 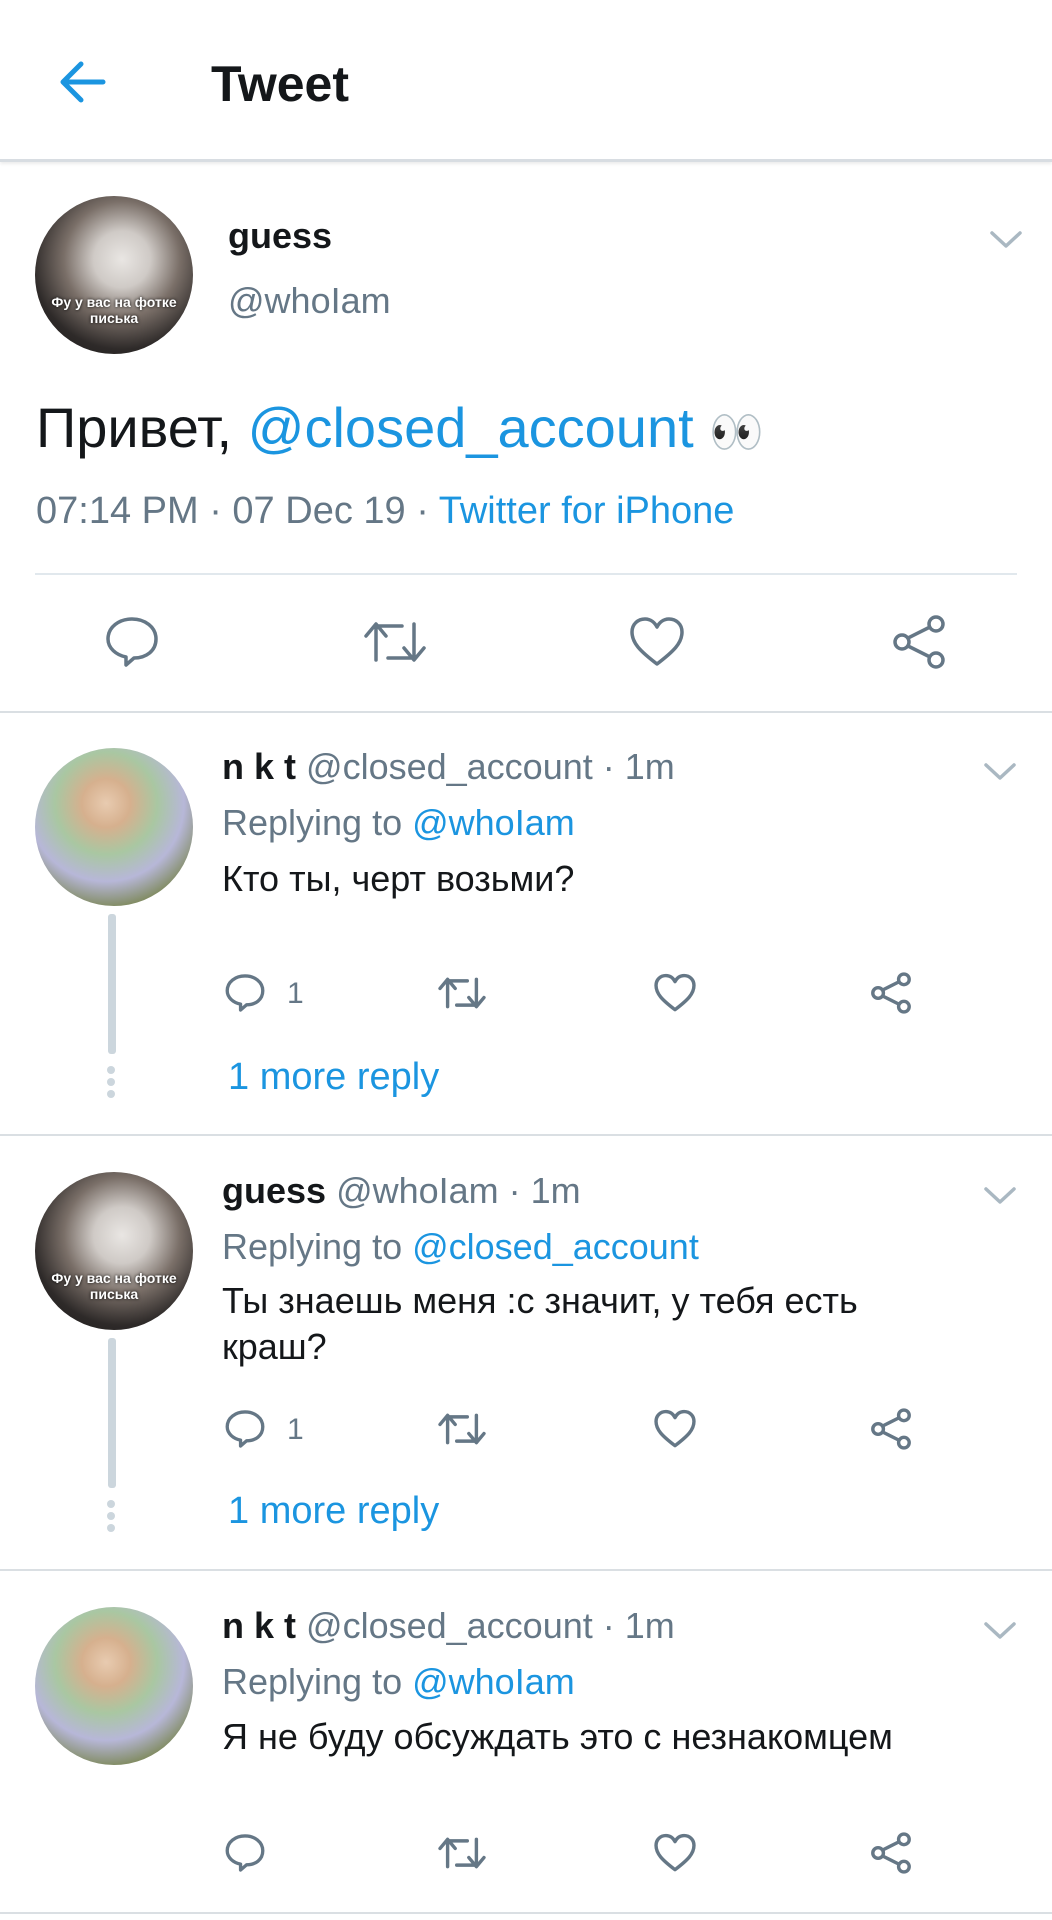 I want to click on reply-text: Я не буду обсуждать это с незнакомцем, so click(x=557, y=1736).